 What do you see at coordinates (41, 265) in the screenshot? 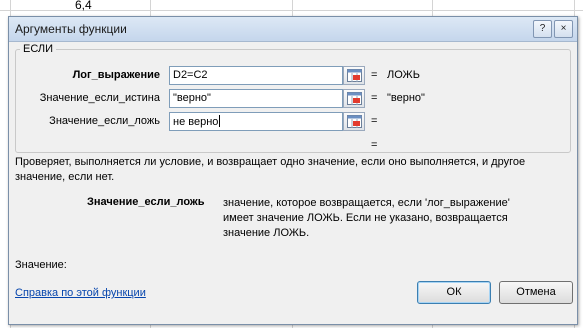
I see `value-label: Значение:` at bounding box center [41, 265].